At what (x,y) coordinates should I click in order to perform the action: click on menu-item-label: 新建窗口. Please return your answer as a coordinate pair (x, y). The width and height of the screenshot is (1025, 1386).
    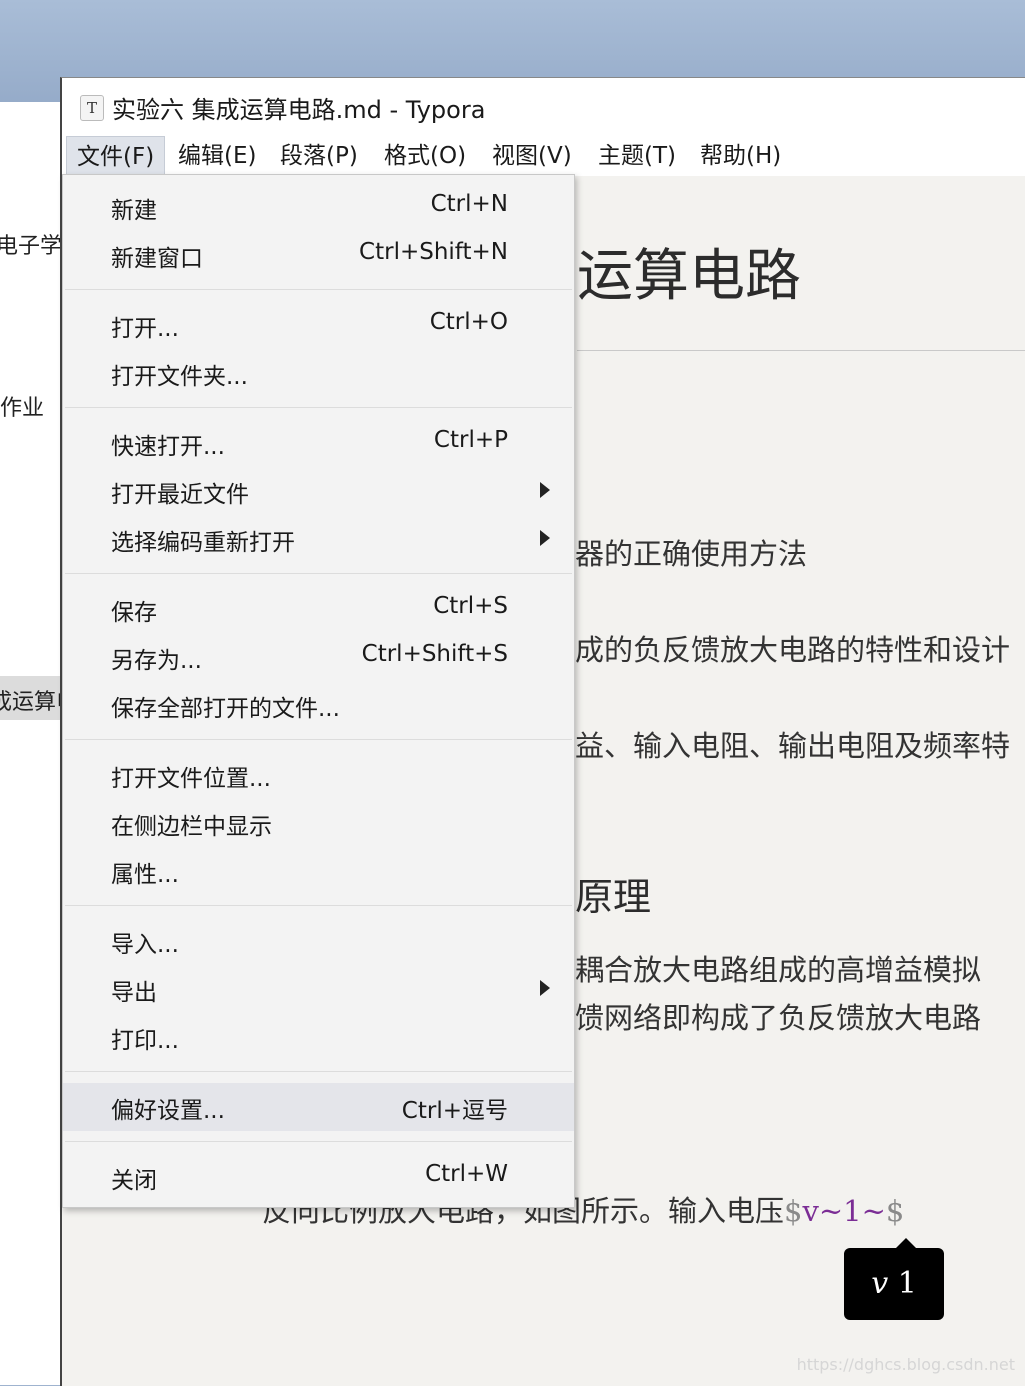
    Looking at the image, I should click on (157, 259).